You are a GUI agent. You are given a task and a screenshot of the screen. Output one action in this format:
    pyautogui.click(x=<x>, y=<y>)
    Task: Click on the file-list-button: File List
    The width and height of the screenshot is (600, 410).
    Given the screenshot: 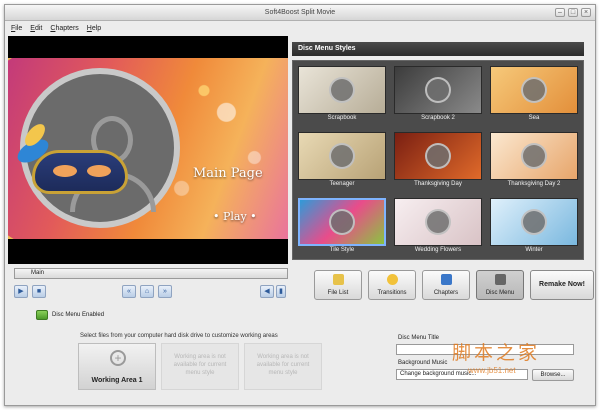 What is the action you would take?
    pyautogui.click(x=338, y=285)
    